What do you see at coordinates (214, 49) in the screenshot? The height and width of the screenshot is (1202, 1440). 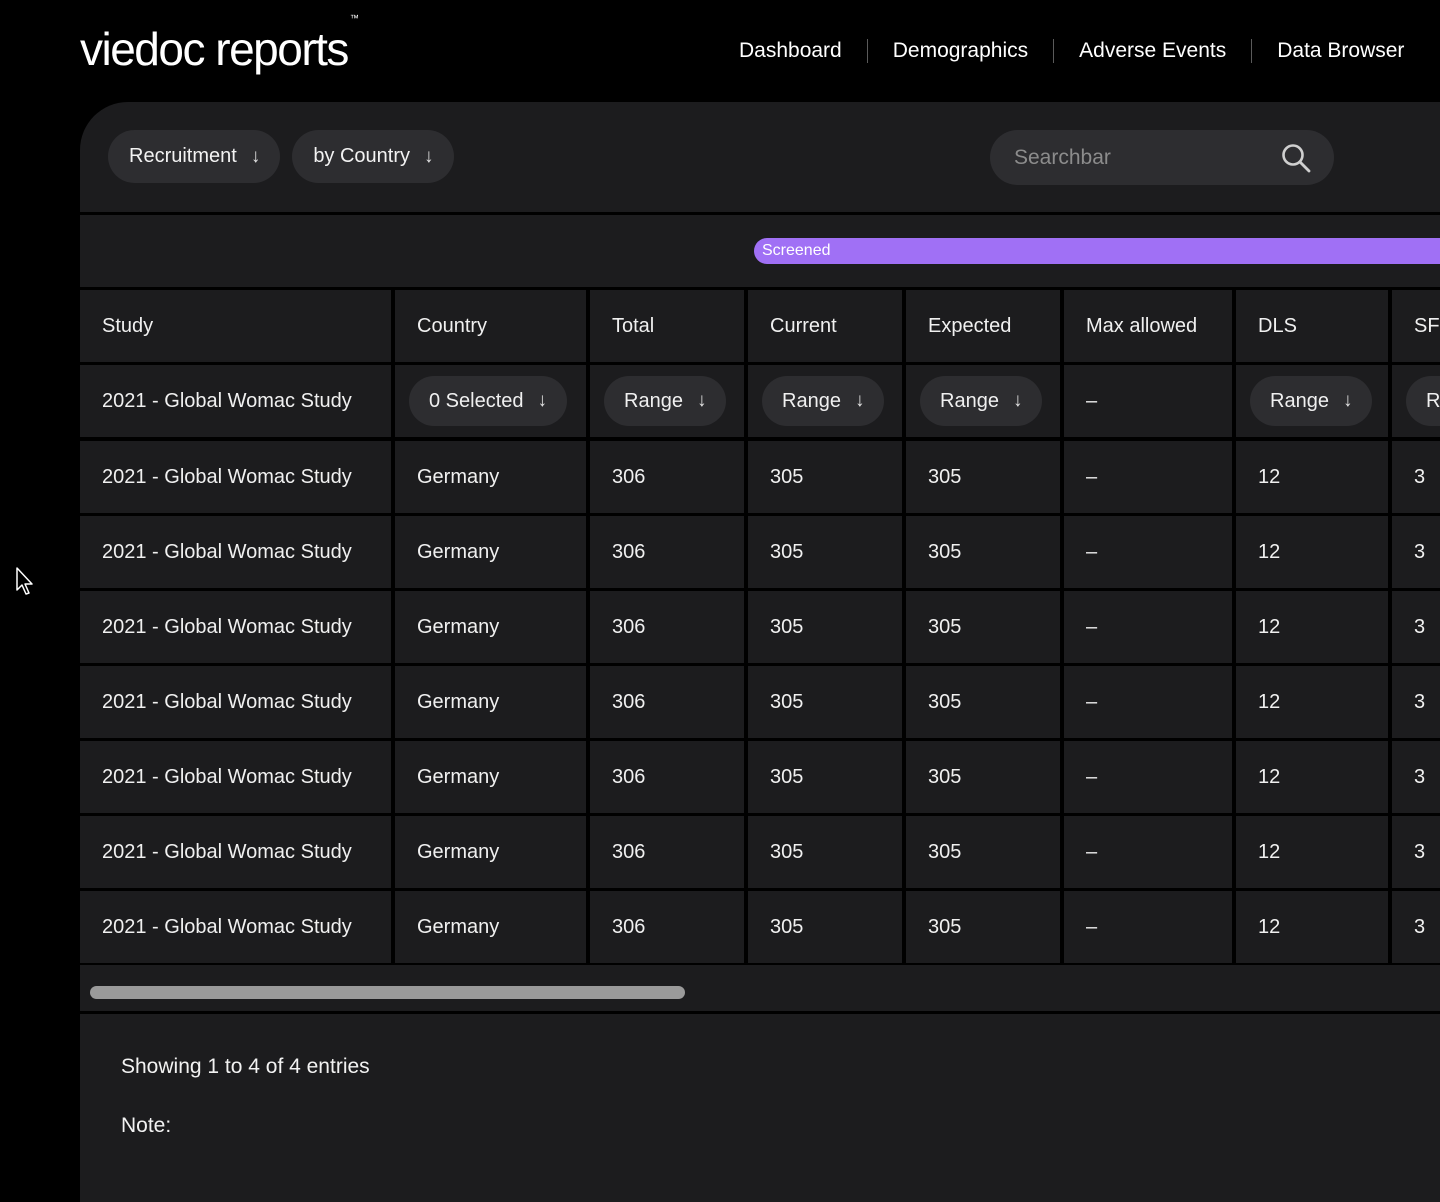 I see `logo-text: viedoc reports` at bounding box center [214, 49].